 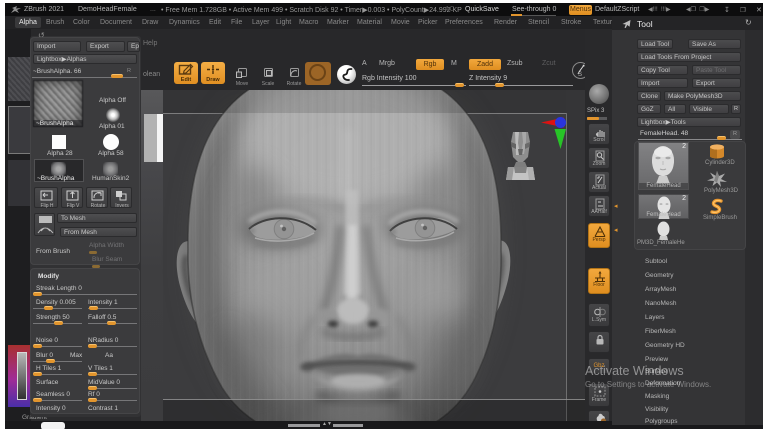 What do you see at coordinates (73, 206) in the screenshot?
I see `svg-text: Flip V` at bounding box center [73, 206].